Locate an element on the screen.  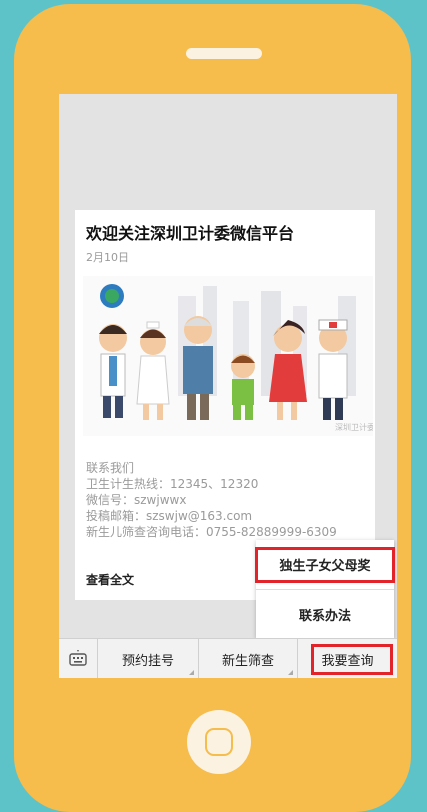
menu-button-newborn-screening: 新生筛查 is located at coordinates (248, 658).